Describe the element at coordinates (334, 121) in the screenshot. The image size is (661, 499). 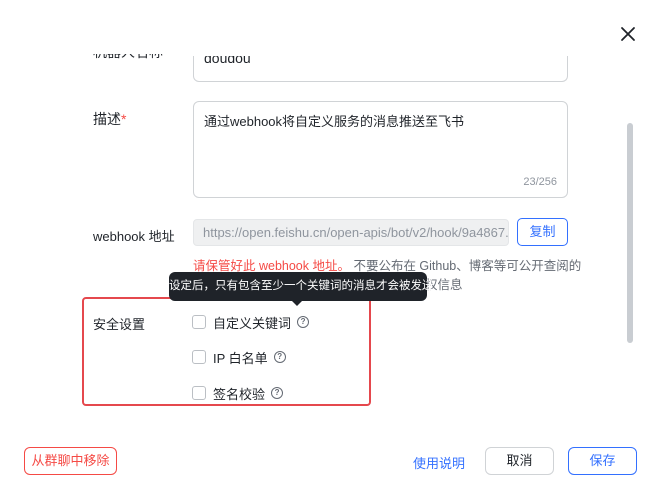
I see `description-value: 通过webhook将自定义服务的消息推送至飞书` at that location.